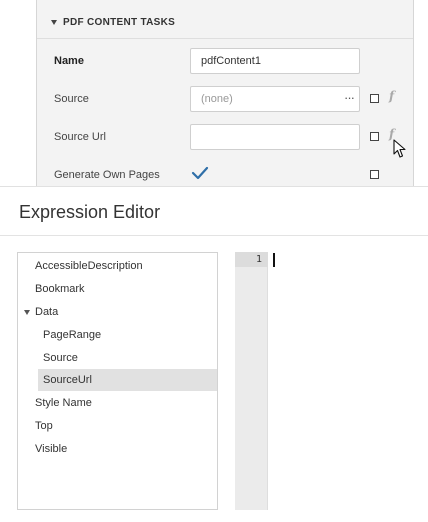  Describe the element at coordinates (117, 358) in the screenshot. I see `tree-item-source: Source` at that location.